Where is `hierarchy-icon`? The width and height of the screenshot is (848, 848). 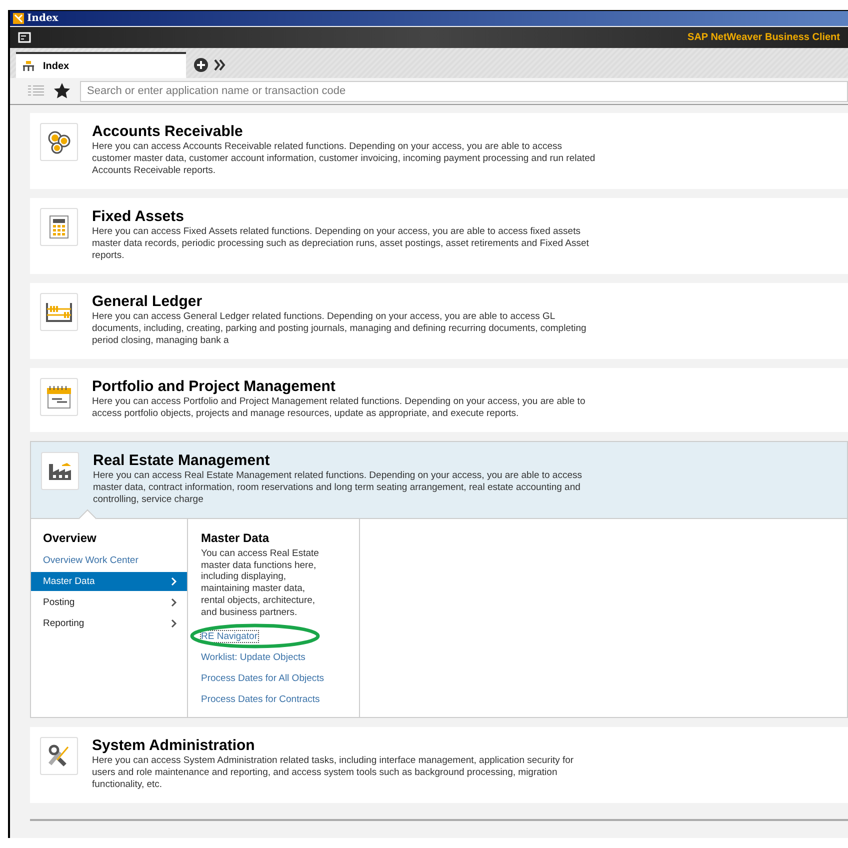 hierarchy-icon is located at coordinates (28, 66).